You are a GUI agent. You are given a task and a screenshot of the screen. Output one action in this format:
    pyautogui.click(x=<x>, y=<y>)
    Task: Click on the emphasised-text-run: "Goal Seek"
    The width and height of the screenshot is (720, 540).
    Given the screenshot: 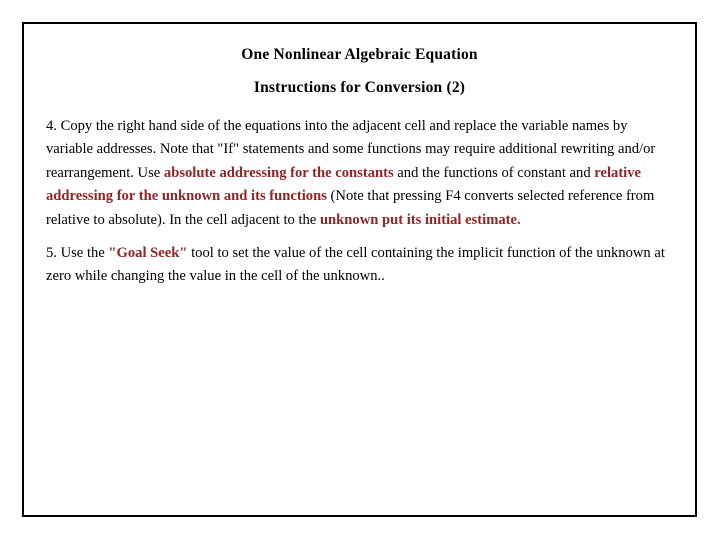 What is the action you would take?
    pyautogui.click(x=148, y=253)
    